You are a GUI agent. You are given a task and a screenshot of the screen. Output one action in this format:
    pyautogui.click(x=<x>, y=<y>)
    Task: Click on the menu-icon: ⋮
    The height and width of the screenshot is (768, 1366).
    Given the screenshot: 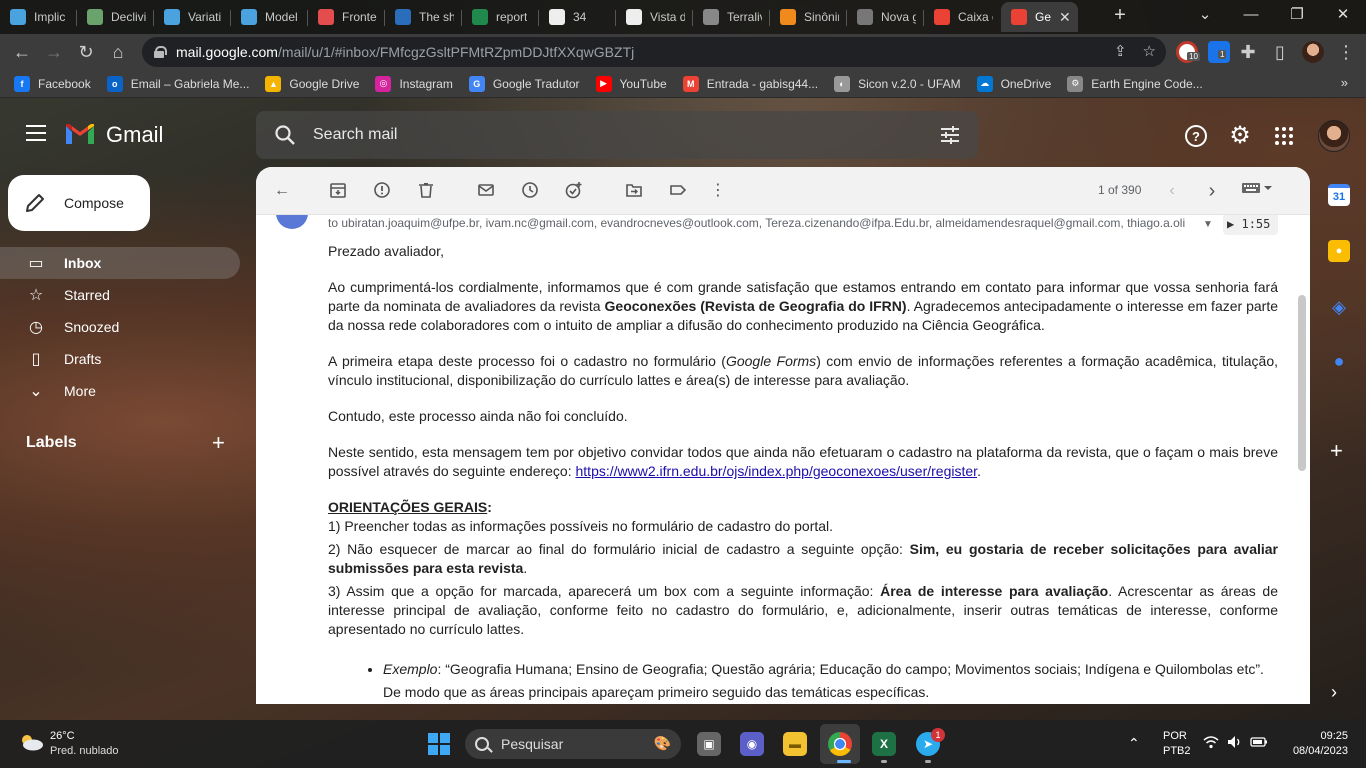 What is the action you would take?
    pyautogui.click(x=1346, y=52)
    